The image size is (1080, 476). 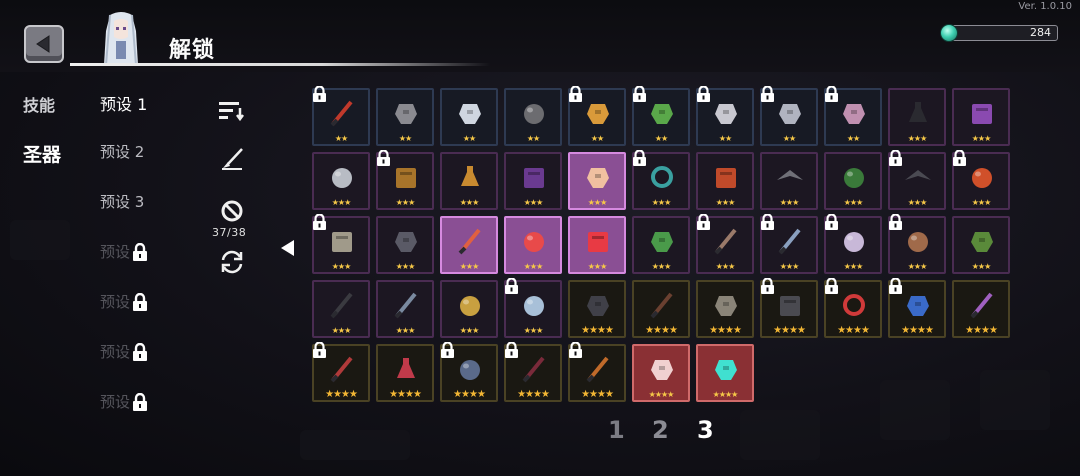 I want to click on preset-1: 预设 1, so click(x=123, y=103).